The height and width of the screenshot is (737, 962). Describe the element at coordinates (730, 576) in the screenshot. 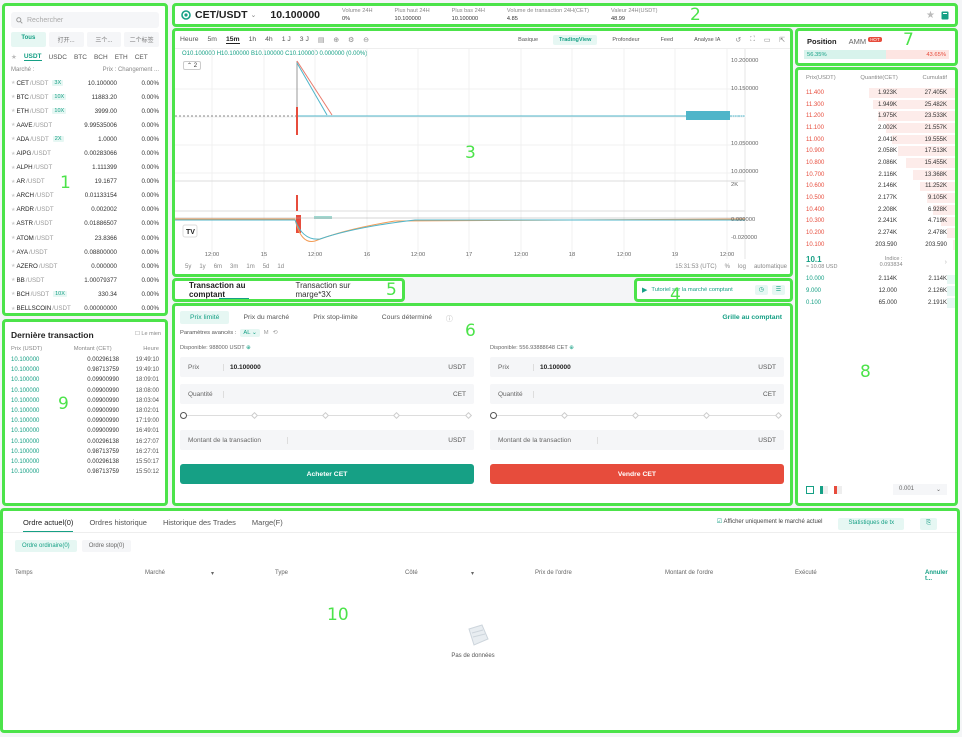

I see `col-order-amount: Montant de l'ordre` at that location.